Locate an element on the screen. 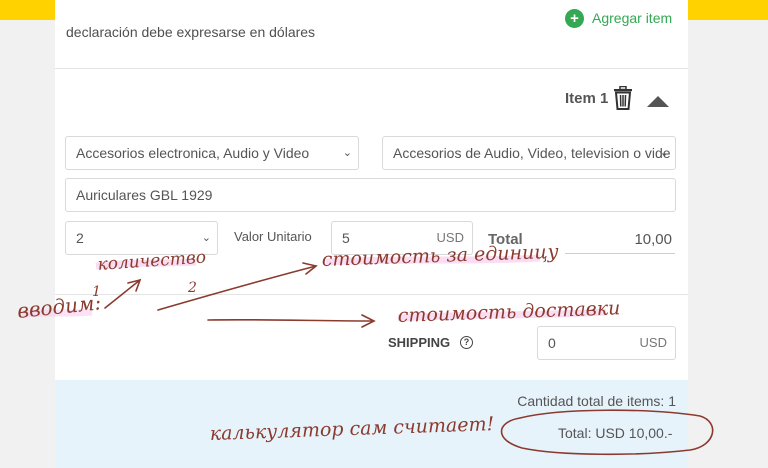 This screenshot has height=468, width=768. shipping-input: 0 USD is located at coordinates (606, 343).